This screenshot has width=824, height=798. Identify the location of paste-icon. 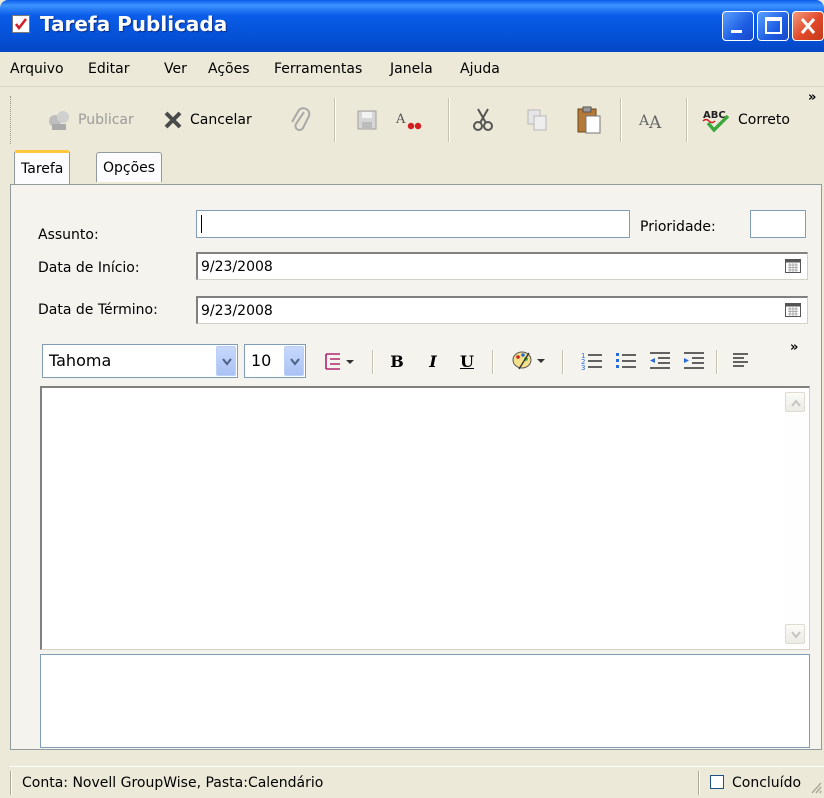
(589, 120).